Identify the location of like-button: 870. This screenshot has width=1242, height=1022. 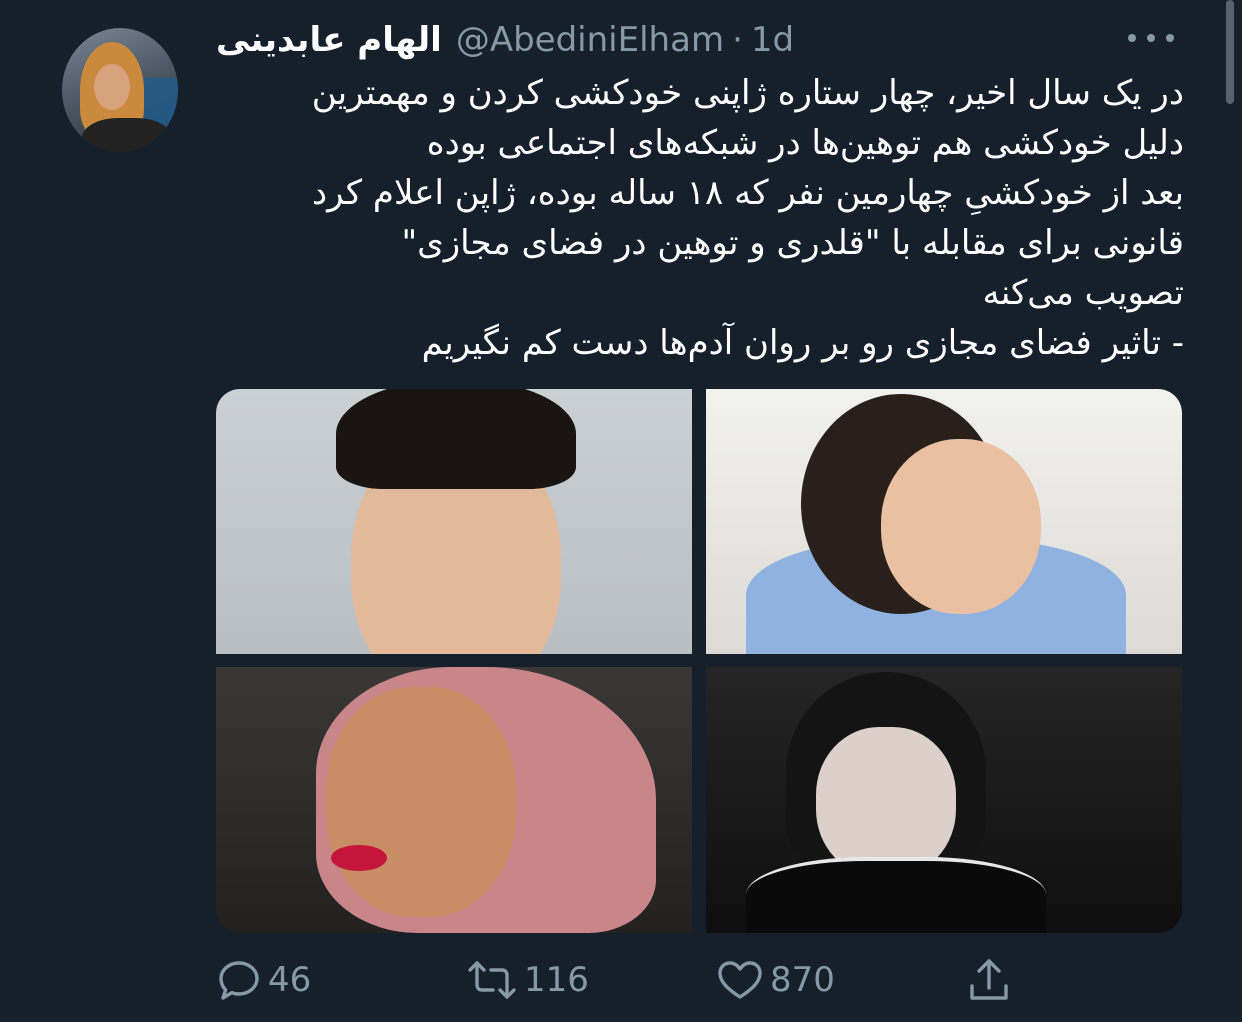
(775, 980).